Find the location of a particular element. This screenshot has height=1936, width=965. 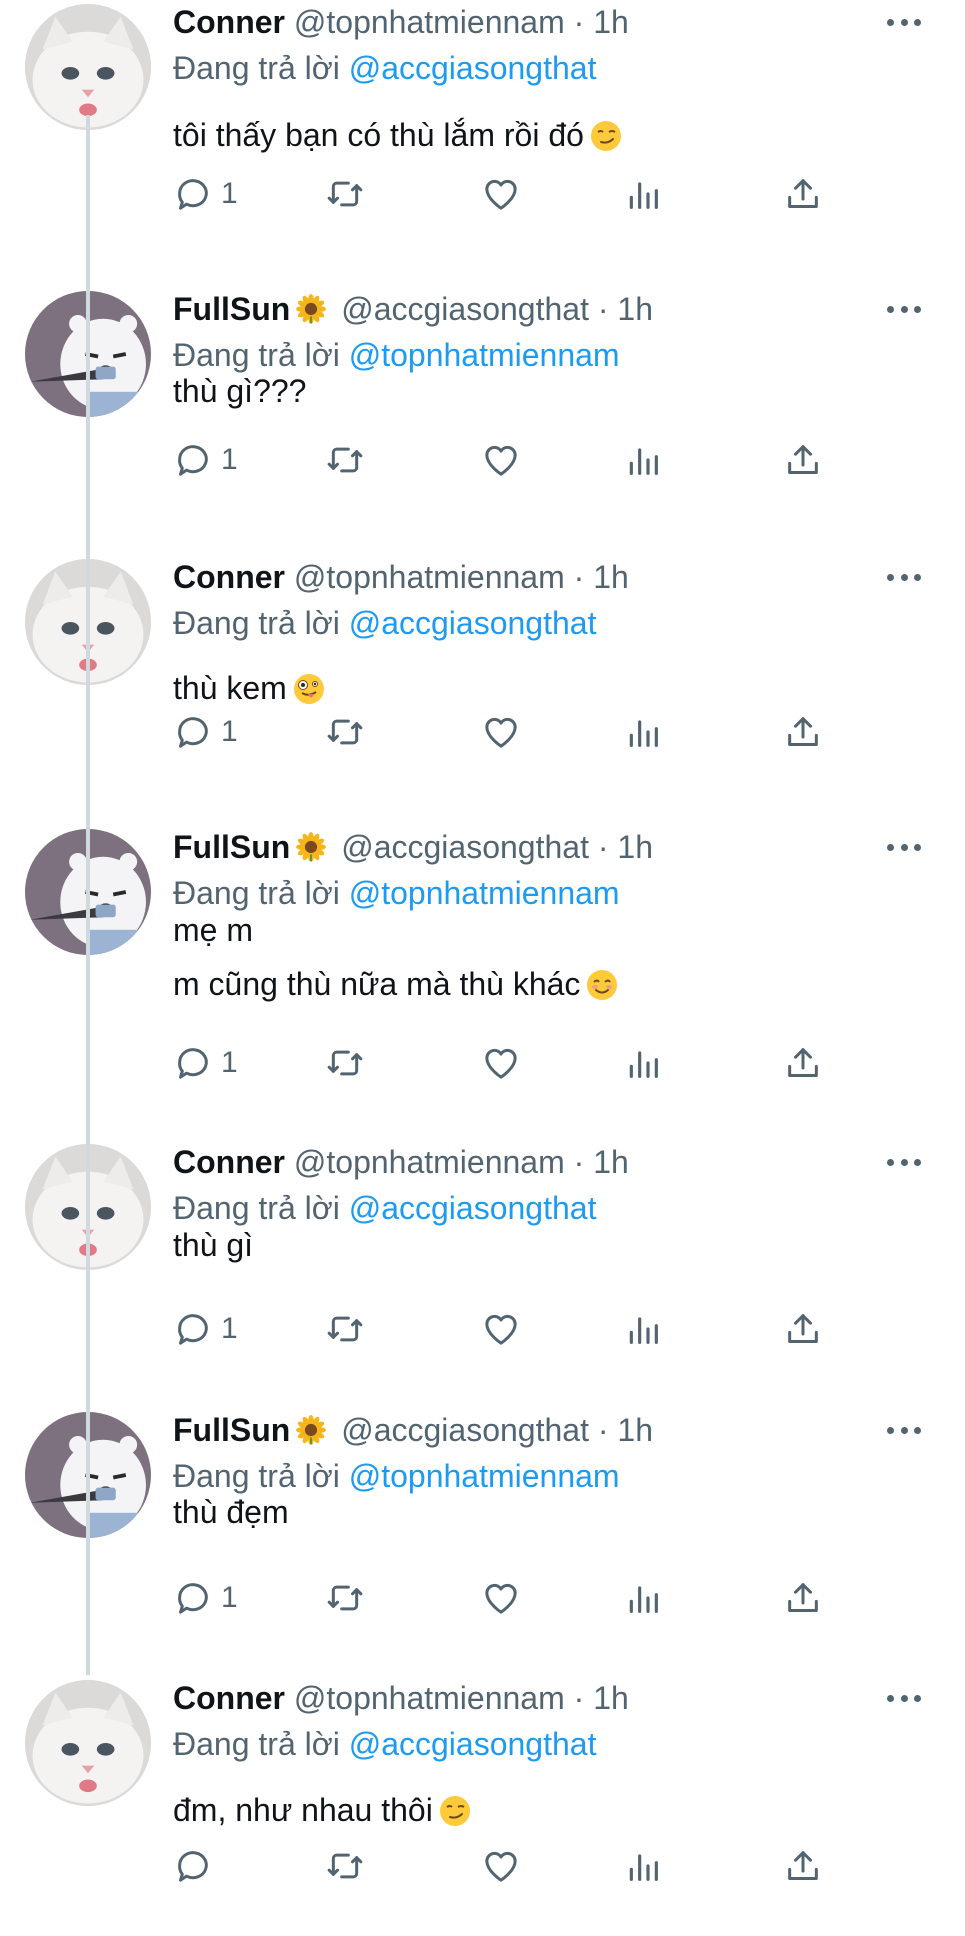

analytics-icon is located at coordinates (643, 1866).